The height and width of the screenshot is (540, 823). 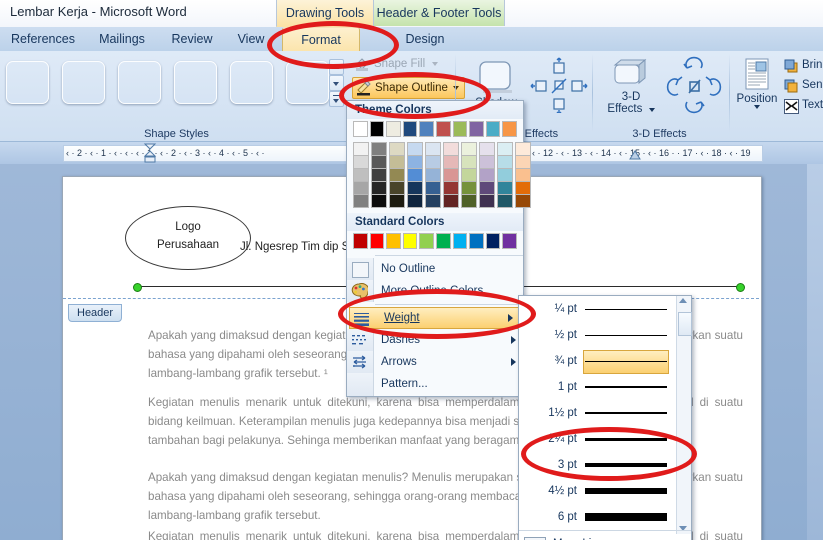 I want to click on weight-item-4: 1½ pt, so click(x=605, y=413).